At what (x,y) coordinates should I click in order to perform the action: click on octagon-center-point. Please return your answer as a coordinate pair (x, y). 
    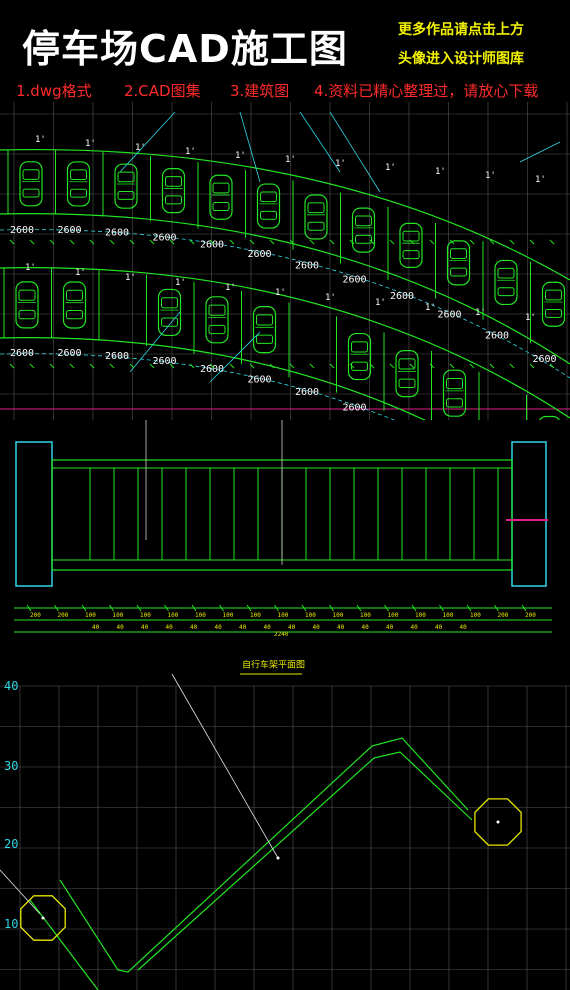
    Looking at the image, I should click on (498, 822).